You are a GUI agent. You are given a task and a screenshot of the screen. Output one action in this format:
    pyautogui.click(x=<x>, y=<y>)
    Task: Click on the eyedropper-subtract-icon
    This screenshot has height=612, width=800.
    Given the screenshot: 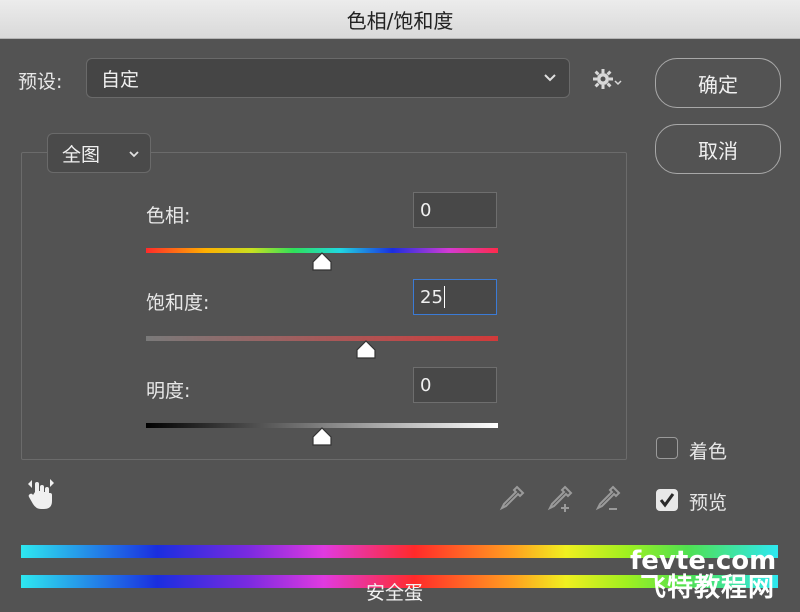 What is the action you would take?
    pyautogui.click(x=608, y=499)
    